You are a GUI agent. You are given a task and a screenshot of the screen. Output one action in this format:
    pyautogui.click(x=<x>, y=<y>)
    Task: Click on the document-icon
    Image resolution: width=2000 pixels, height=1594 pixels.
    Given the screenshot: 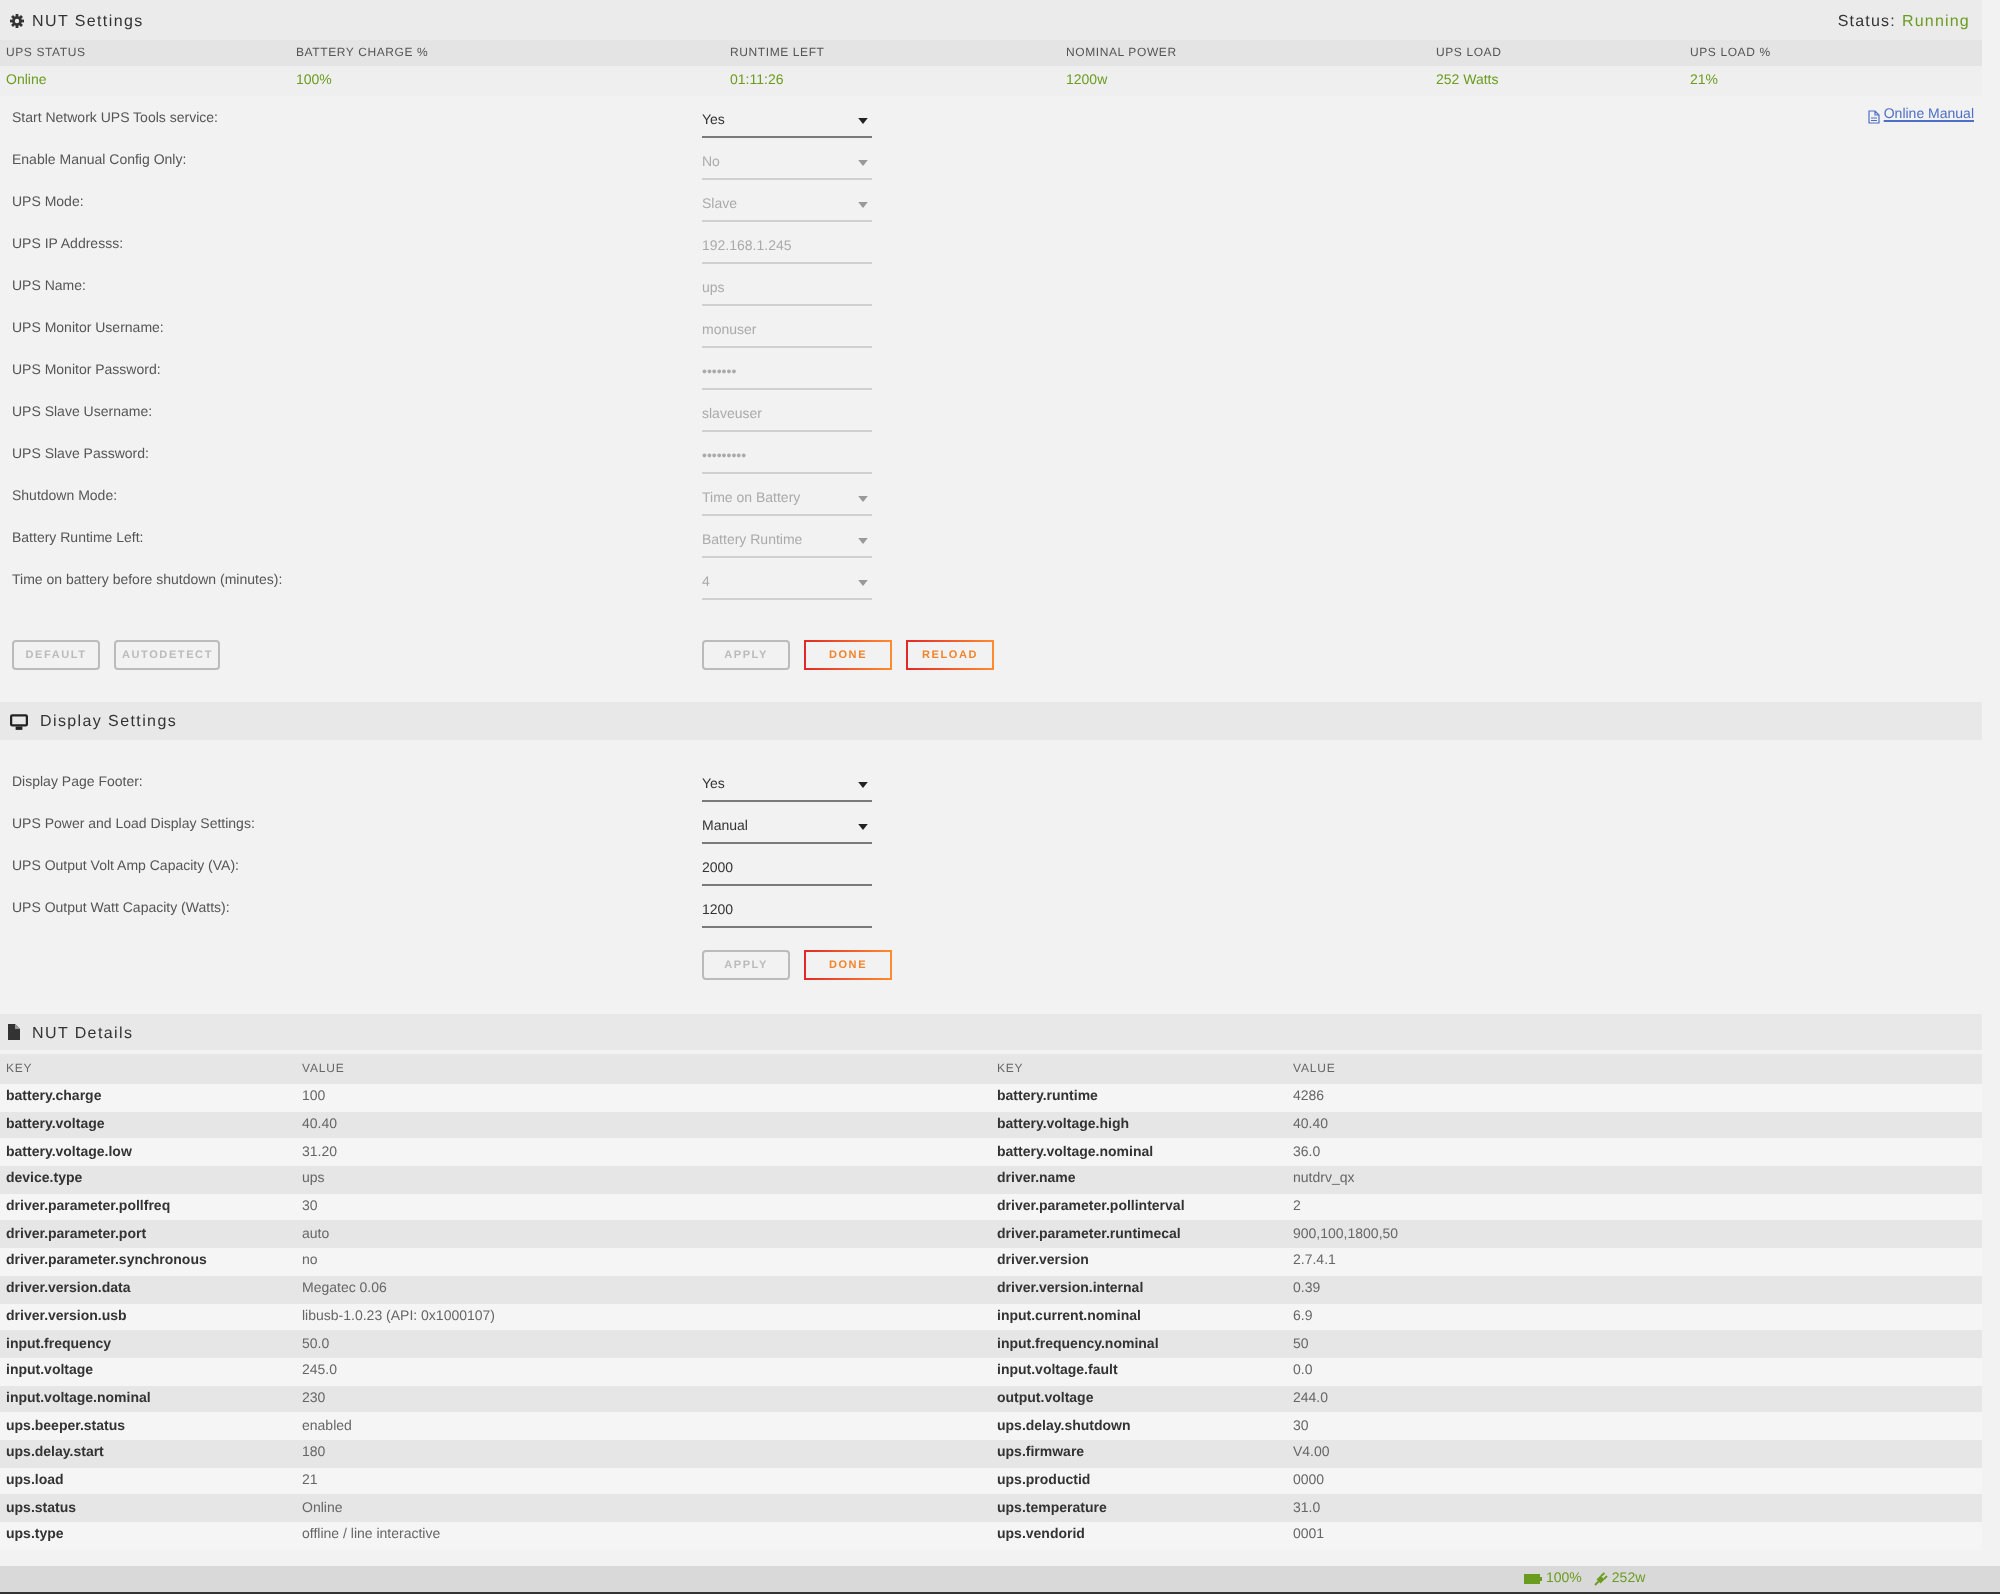 What is the action you would take?
    pyautogui.click(x=1873, y=116)
    